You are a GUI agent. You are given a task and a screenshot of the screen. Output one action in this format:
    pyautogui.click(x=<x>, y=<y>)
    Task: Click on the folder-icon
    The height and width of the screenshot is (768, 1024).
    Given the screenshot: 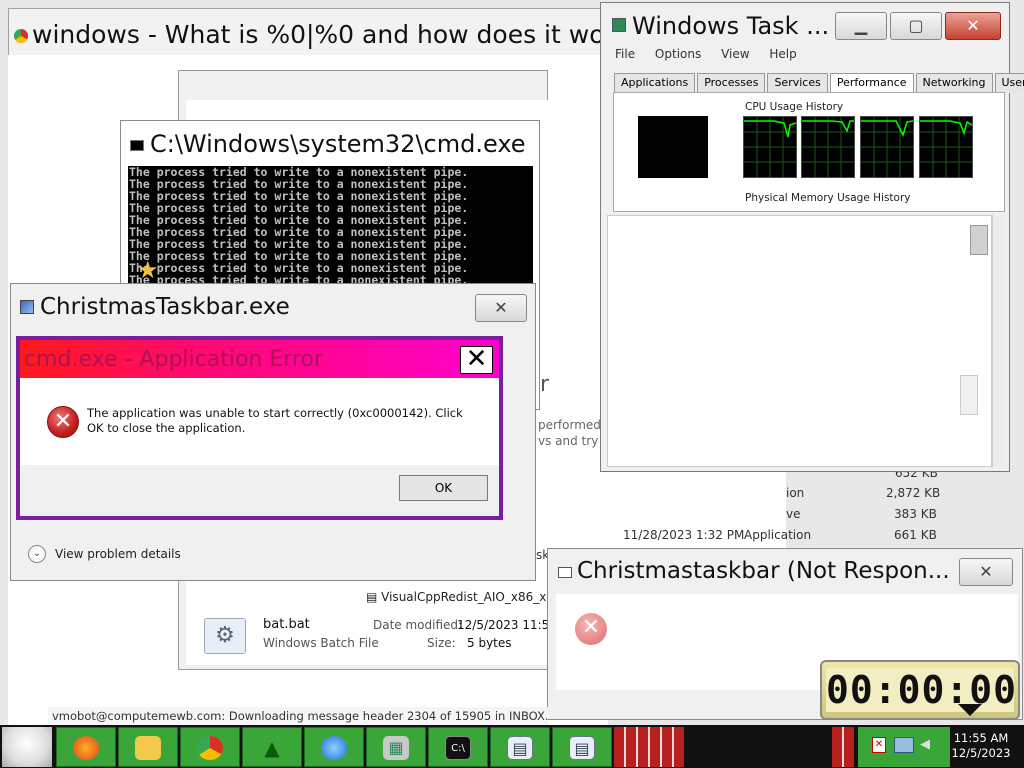 What is the action you would take?
    pyautogui.click(x=148, y=748)
    